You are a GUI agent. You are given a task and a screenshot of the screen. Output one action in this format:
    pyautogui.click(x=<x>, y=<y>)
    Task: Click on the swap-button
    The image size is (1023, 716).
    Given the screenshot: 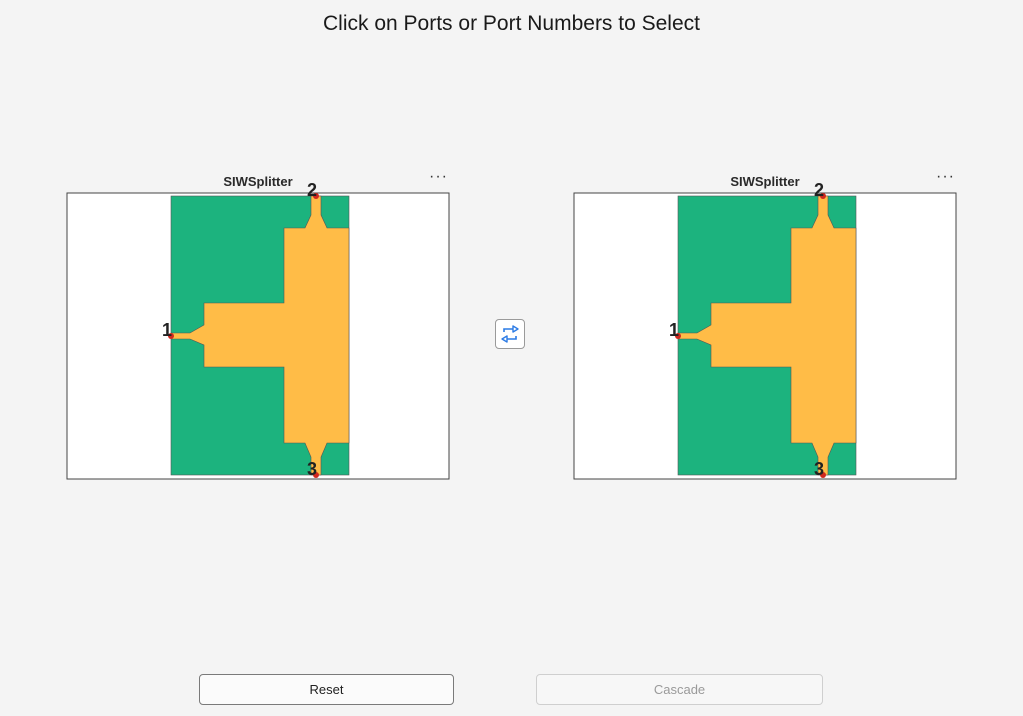 What is the action you would take?
    pyautogui.click(x=510, y=334)
    